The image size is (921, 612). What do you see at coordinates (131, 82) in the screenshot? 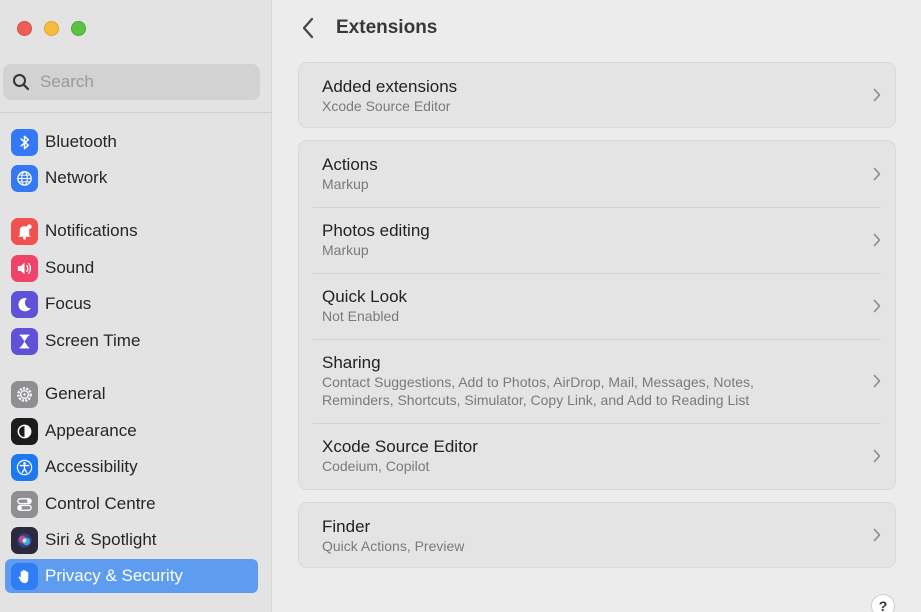
I see `search-field: Search` at bounding box center [131, 82].